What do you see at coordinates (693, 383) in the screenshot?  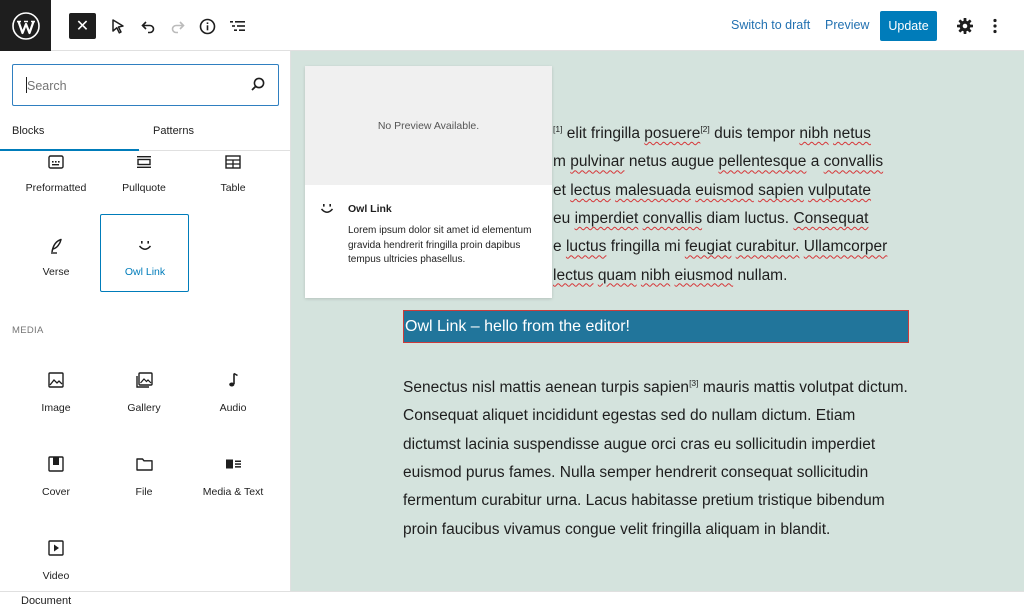 I see `footnote-ref: [3]` at bounding box center [693, 383].